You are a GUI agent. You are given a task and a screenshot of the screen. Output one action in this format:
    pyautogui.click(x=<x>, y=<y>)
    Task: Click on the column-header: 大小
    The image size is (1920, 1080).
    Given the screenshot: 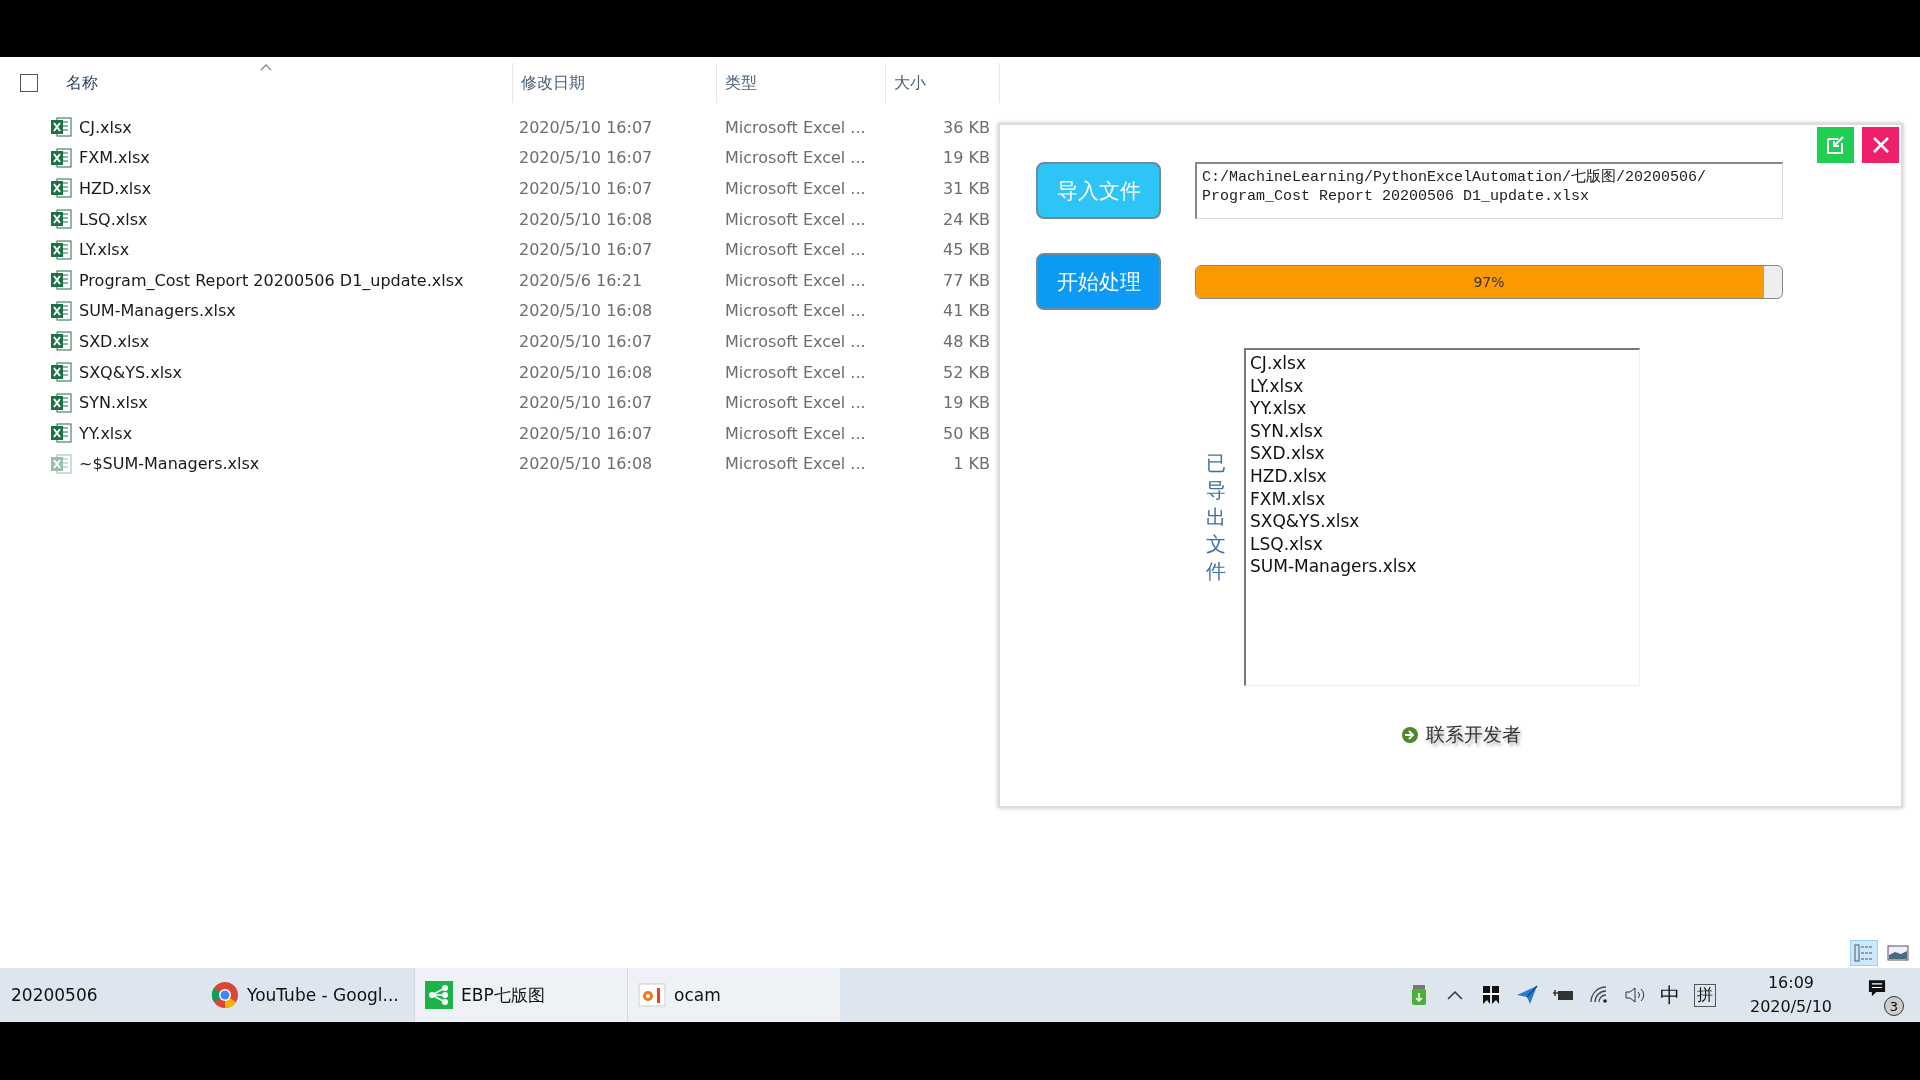 What is the action you would take?
    pyautogui.click(x=943, y=83)
    